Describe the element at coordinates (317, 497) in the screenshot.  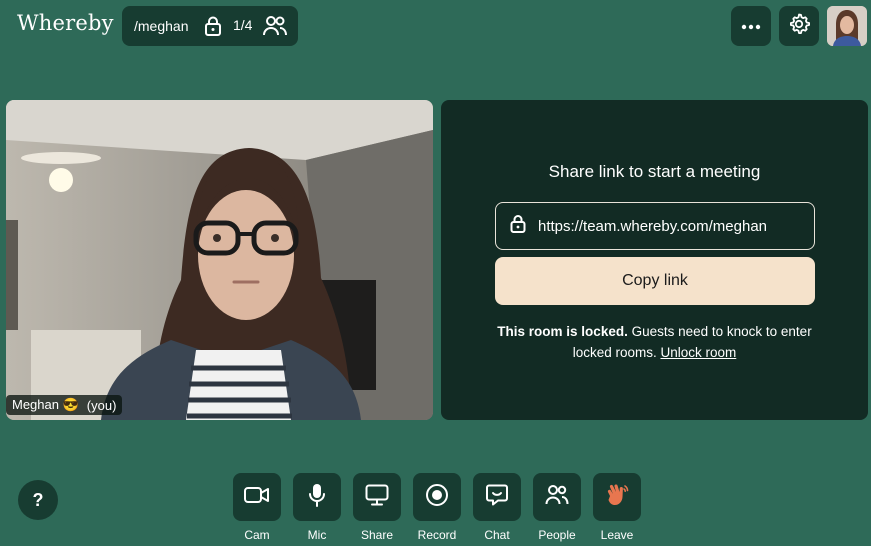
I see `microphone-icon` at that location.